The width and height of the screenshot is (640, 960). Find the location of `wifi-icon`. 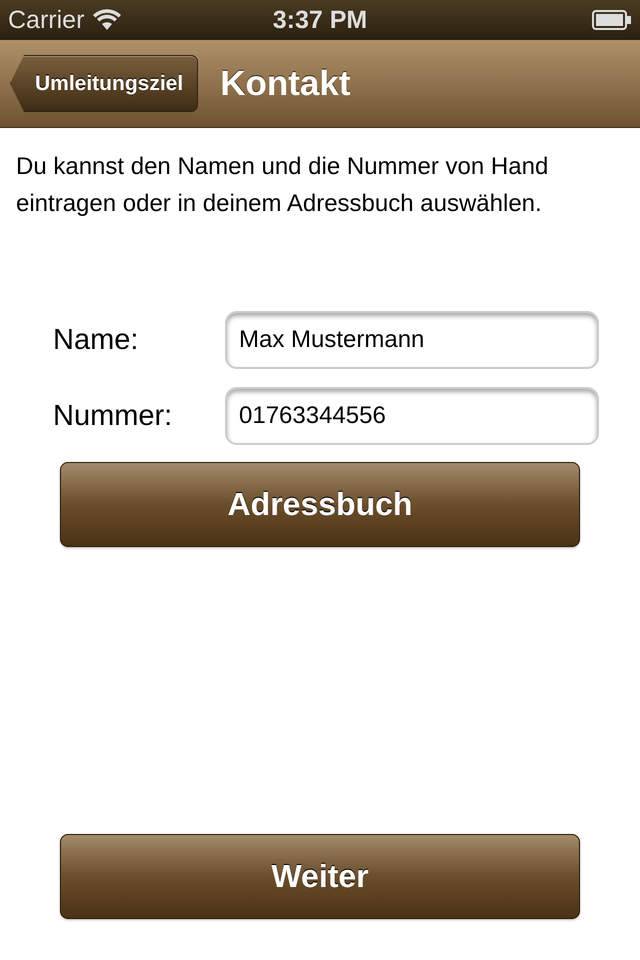

wifi-icon is located at coordinates (107, 20).